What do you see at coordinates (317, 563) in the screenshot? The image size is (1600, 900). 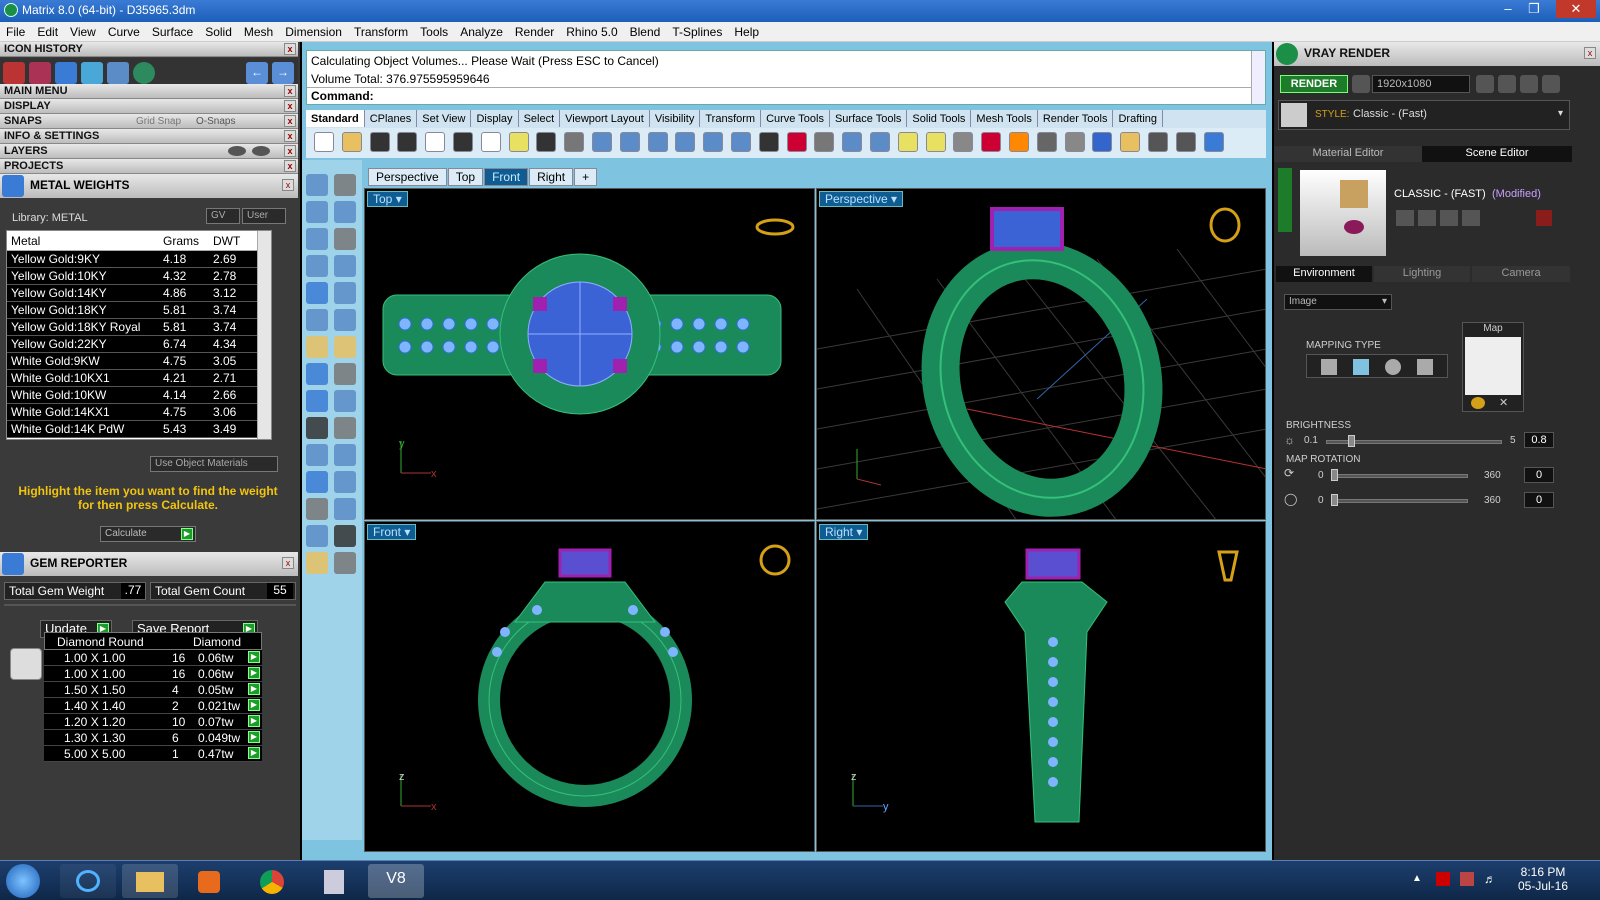 I see `check-icon` at bounding box center [317, 563].